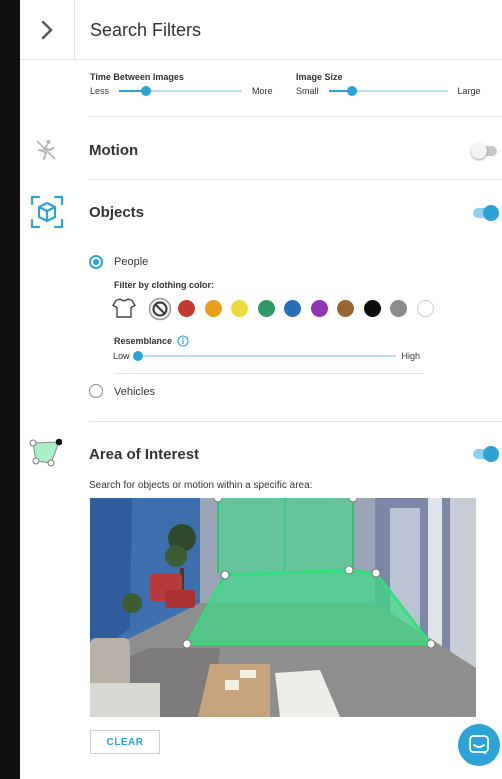 The height and width of the screenshot is (779, 502). Describe the element at coordinates (131, 262) in the screenshot. I see `people-label: People` at that location.